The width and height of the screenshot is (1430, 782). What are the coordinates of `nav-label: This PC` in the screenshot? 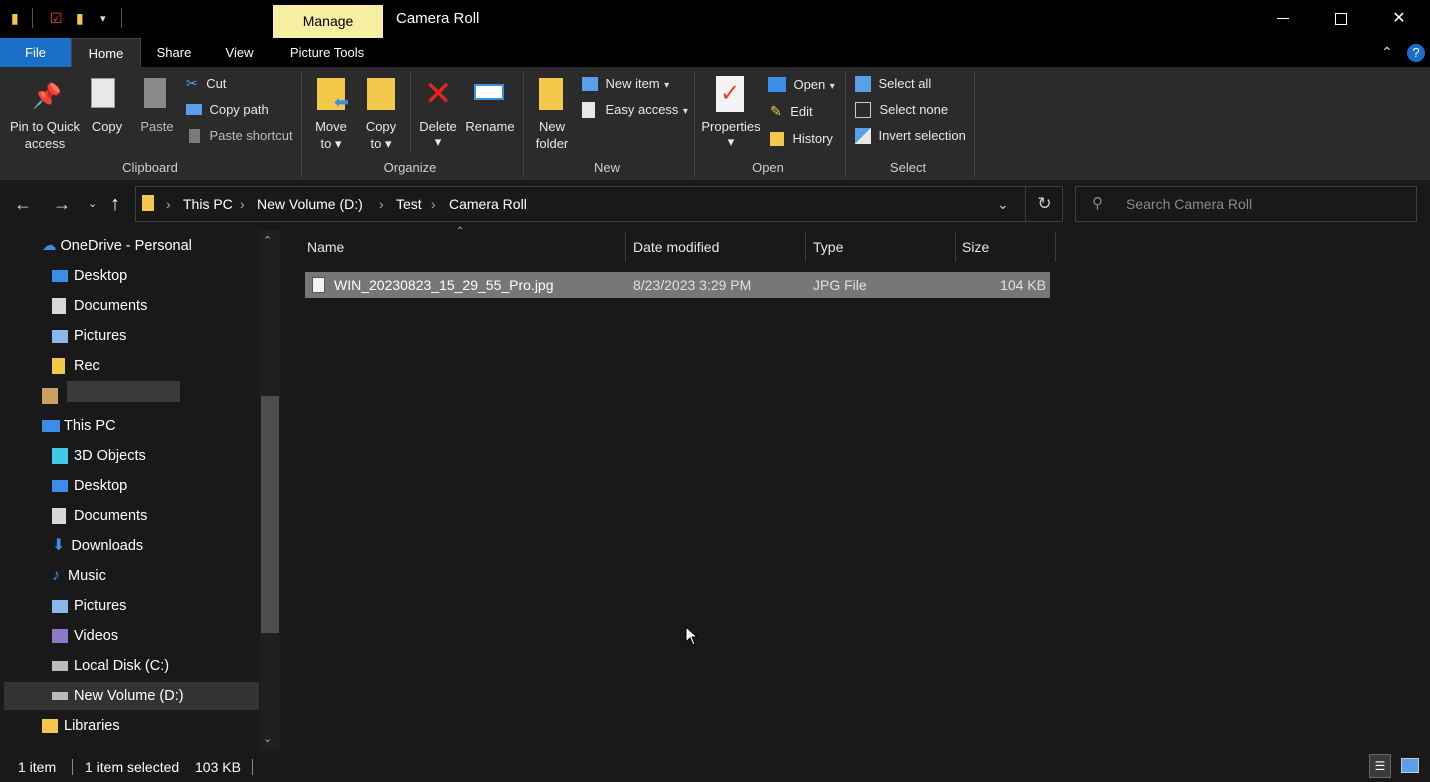 It's located at (90, 426).